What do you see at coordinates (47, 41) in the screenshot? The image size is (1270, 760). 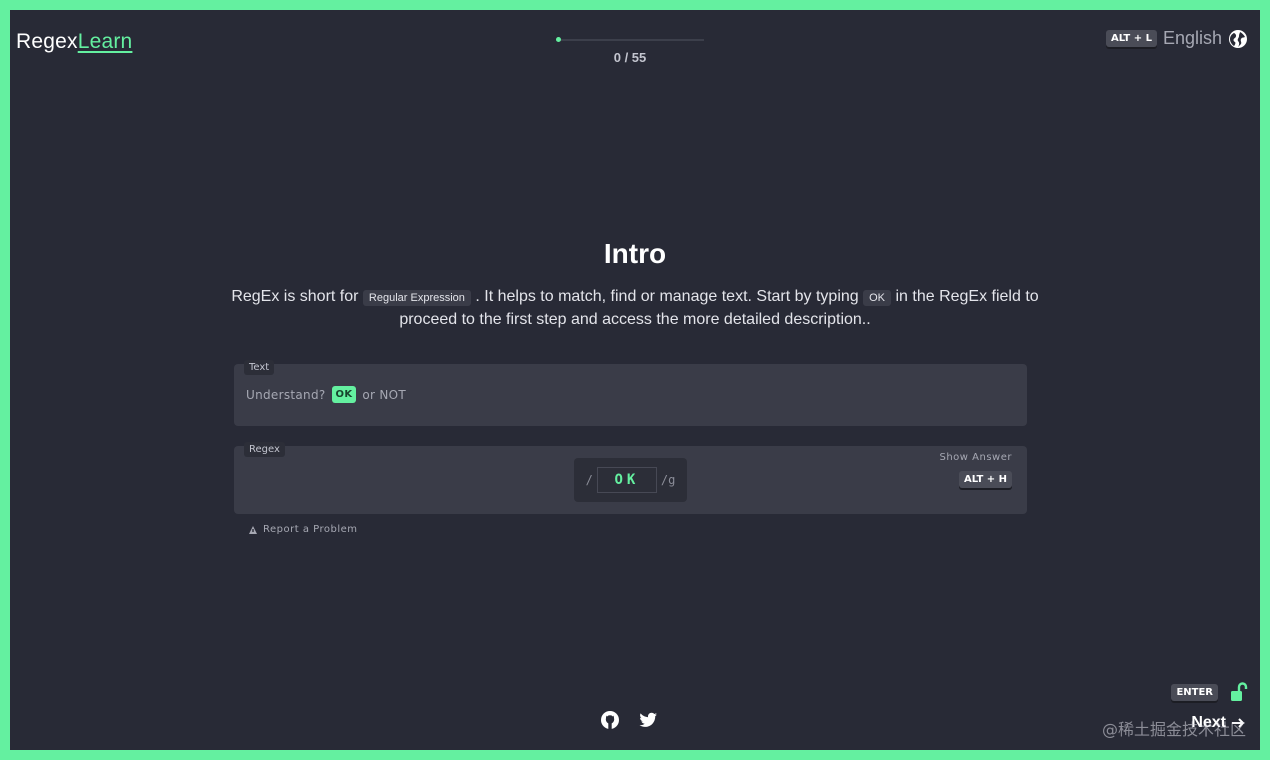 I see `logo-main: Regex` at bounding box center [47, 41].